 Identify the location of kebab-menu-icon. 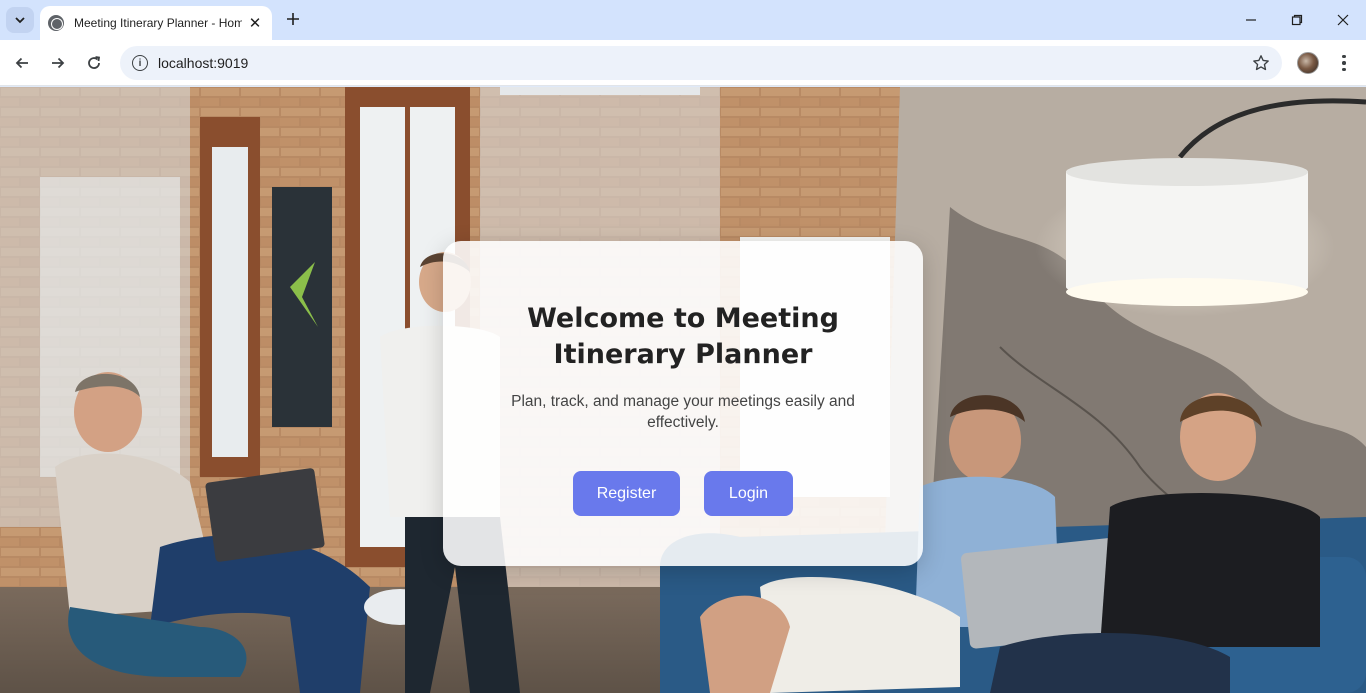
(1344, 63).